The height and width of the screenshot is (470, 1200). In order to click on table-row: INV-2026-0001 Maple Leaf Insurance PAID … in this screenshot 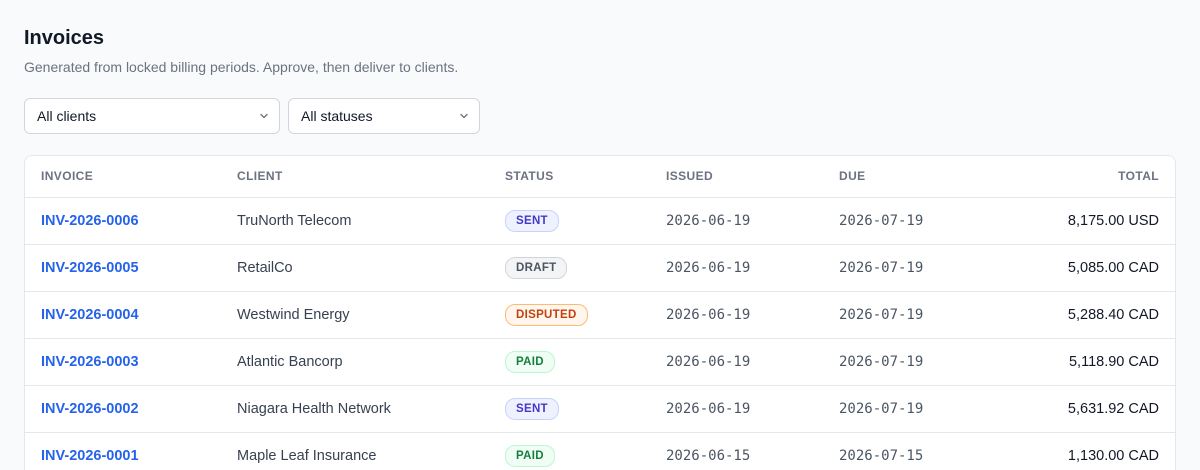, I will do `click(600, 451)`.